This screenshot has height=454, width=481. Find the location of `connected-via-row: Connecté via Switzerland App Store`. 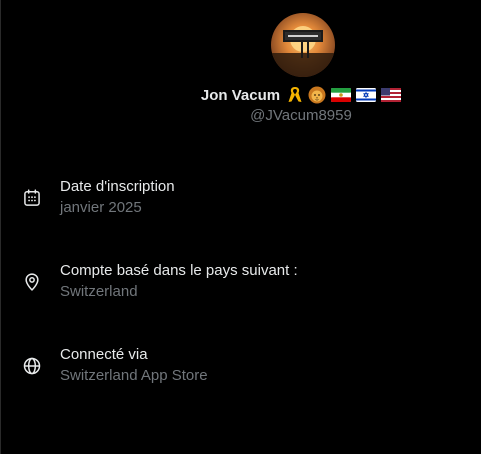

connected-via-row: Connecté via Switzerland App Store is located at coordinates (241, 368).